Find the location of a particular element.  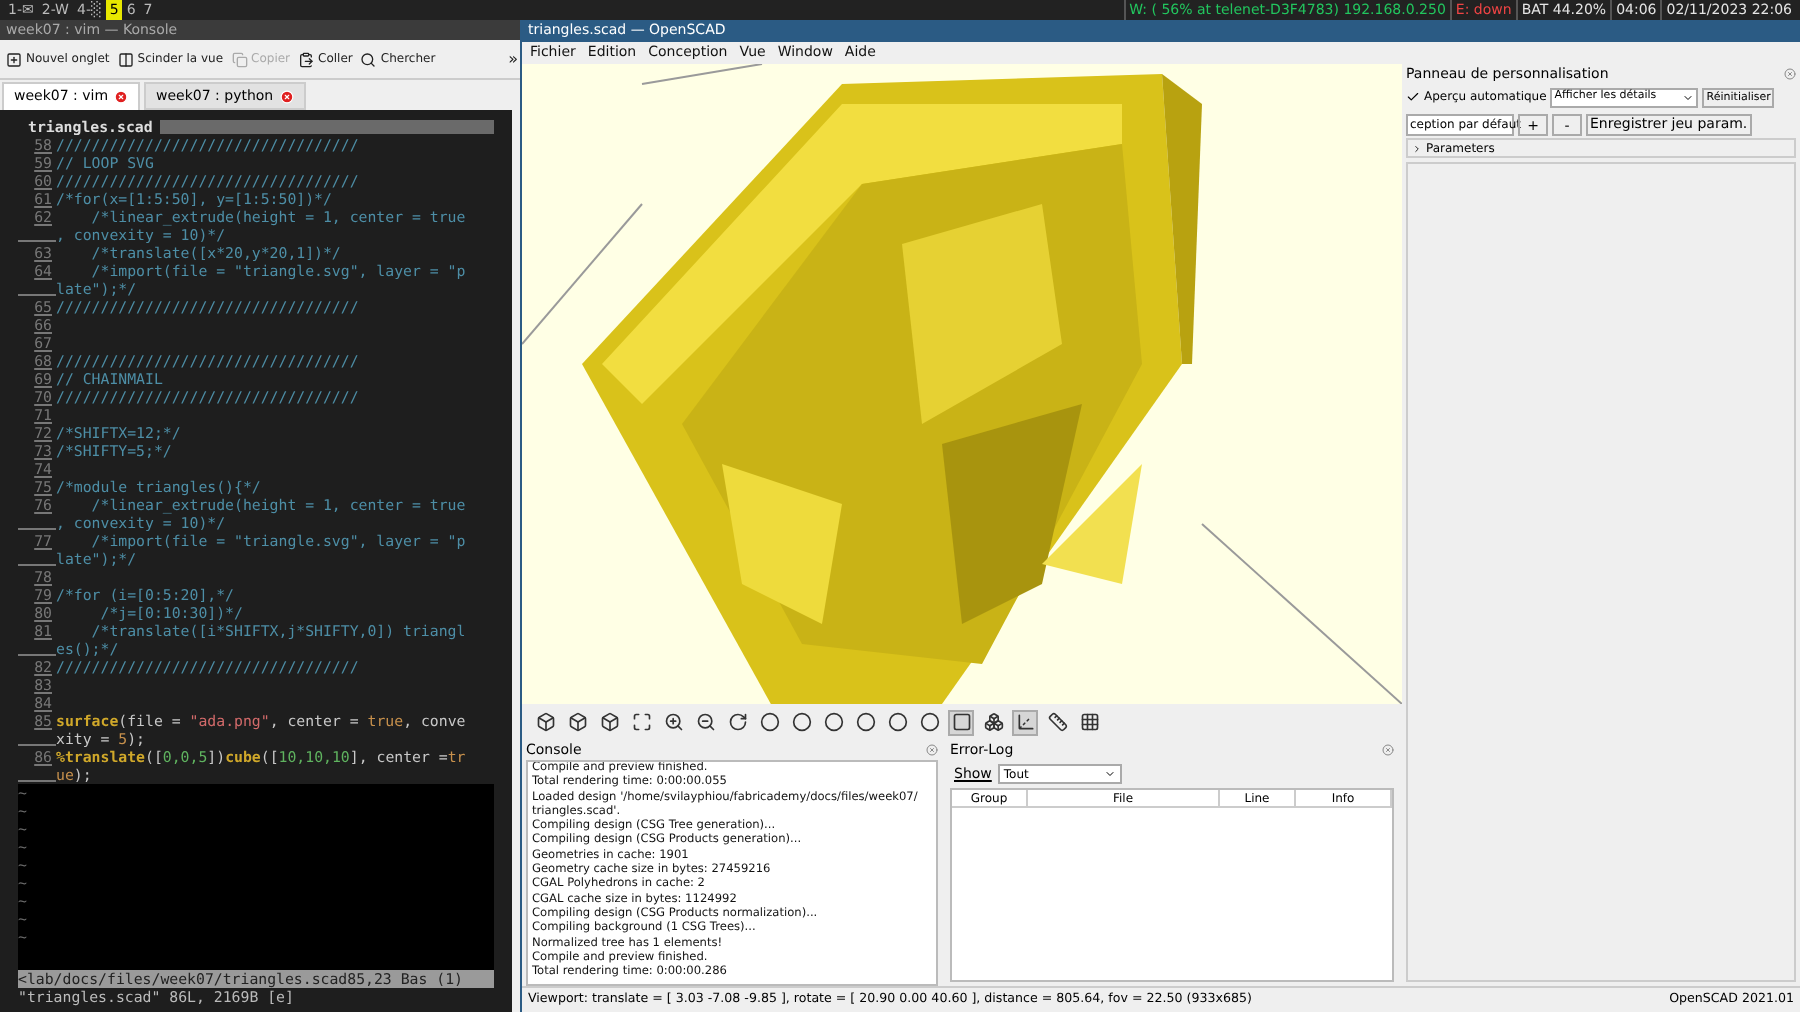

square-icon is located at coordinates (961, 722).